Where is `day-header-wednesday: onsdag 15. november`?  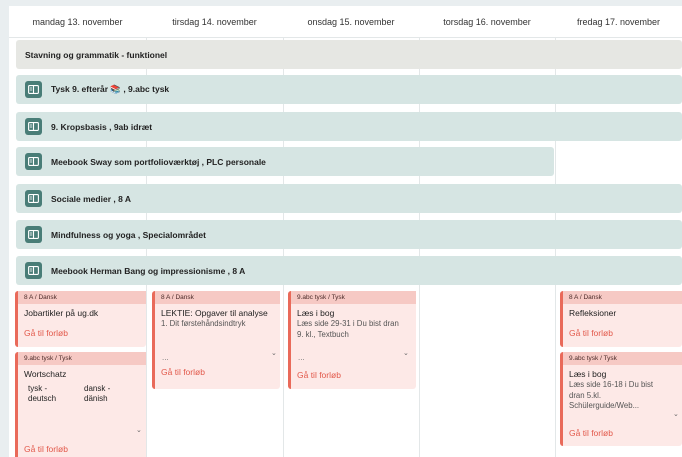
day-header-wednesday: onsdag 15. november is located at coordinates (351, 22).